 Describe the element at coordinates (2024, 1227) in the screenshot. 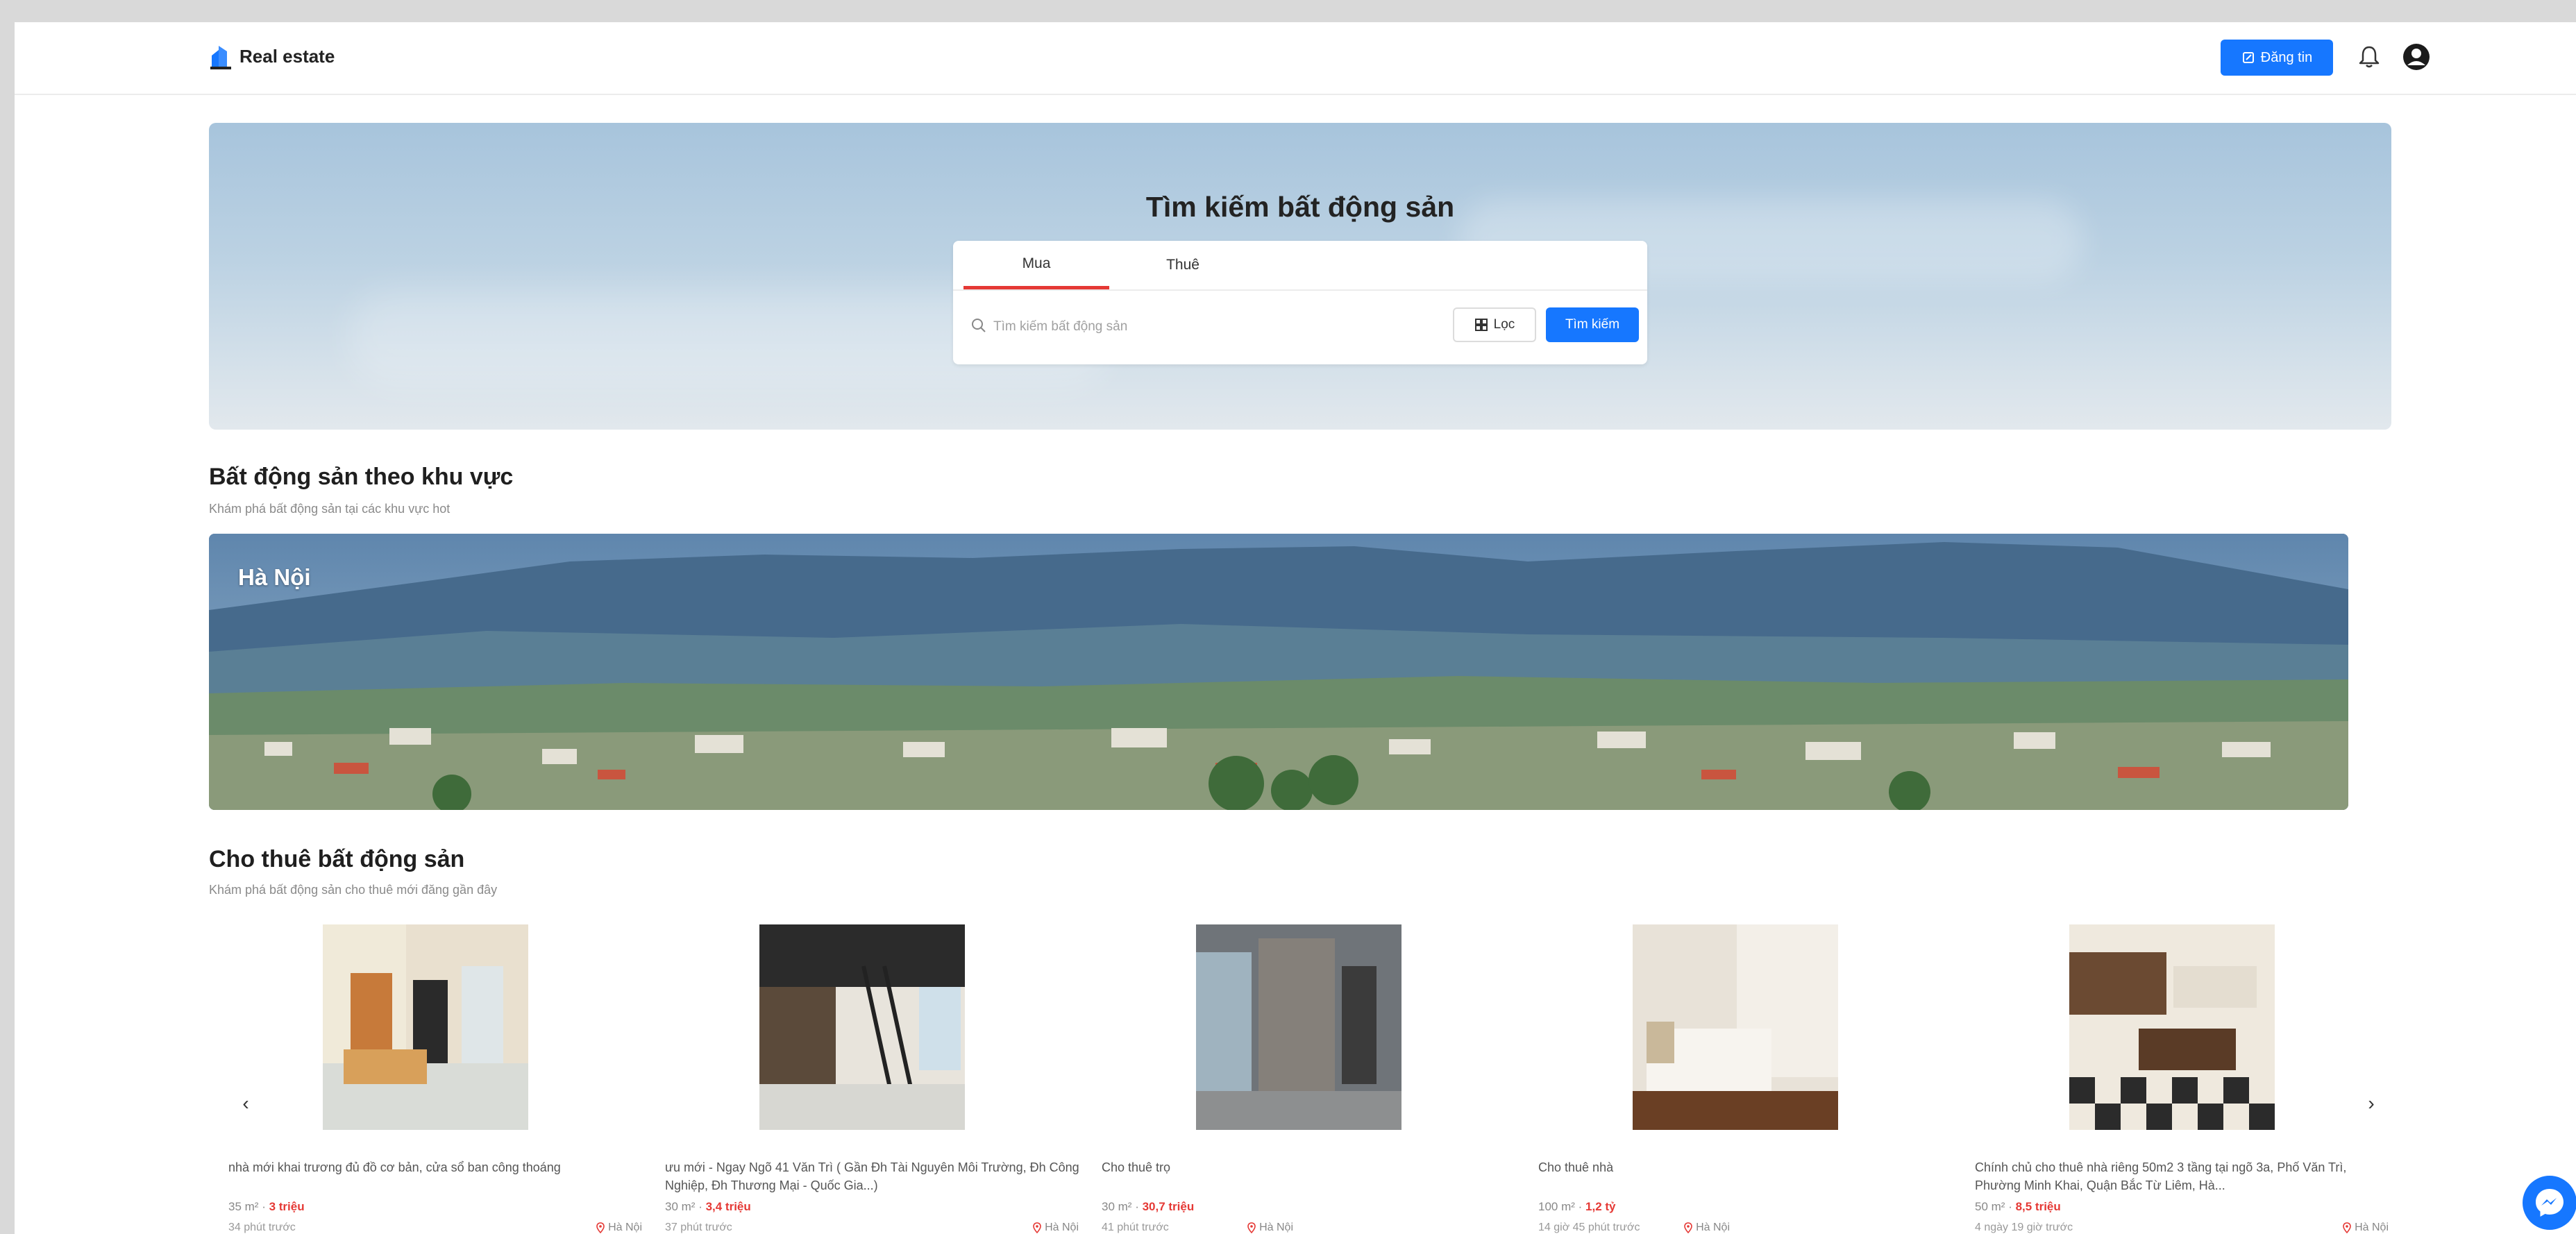

I see `listing-time: 4 ngày 19 giờ trước` at that location.